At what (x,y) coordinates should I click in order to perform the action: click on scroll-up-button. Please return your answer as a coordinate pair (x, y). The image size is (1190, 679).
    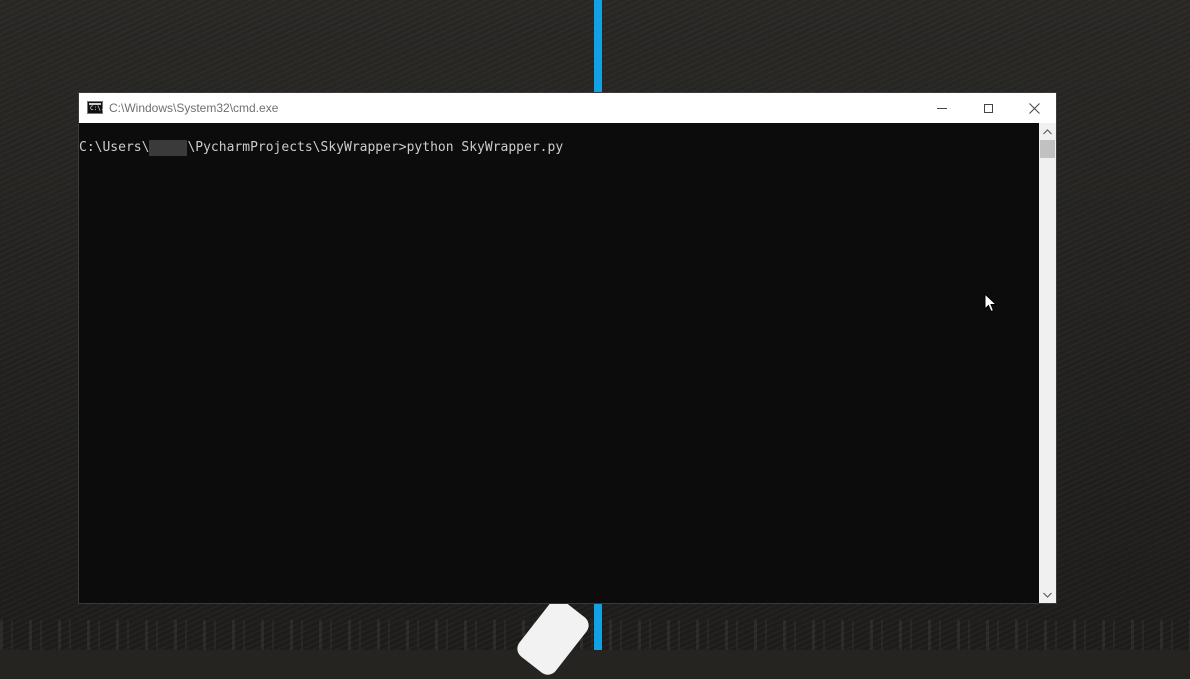
    Looking at the image, I should click on (1047, 131).